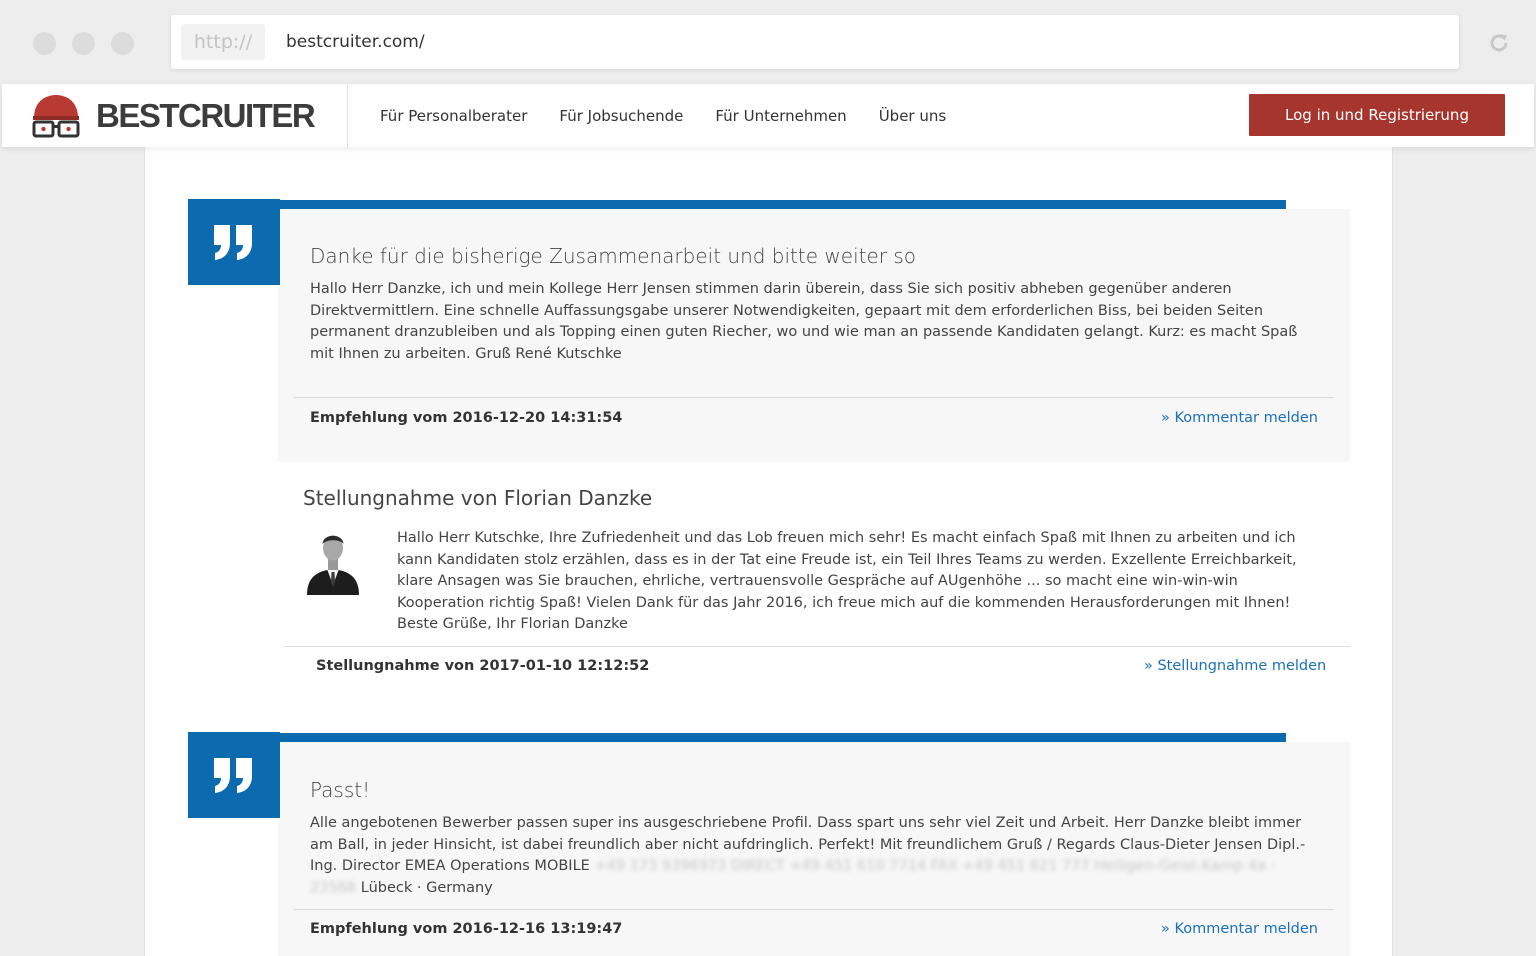 This screenshot has width=1536, height=956. I want to click on reload-icon, so click(1499, 43).